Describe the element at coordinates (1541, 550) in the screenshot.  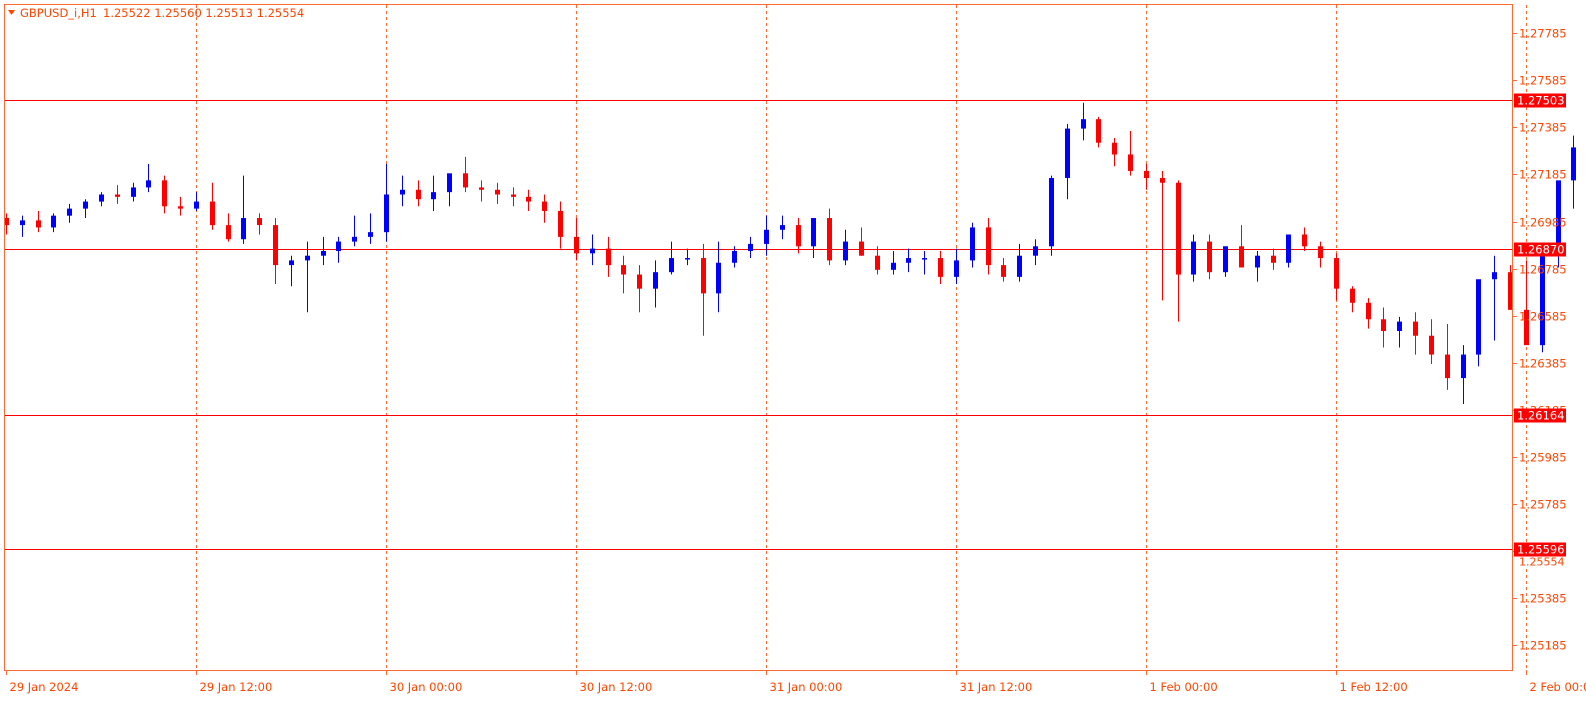
I see `level-price-label: 1.25596` at that location.